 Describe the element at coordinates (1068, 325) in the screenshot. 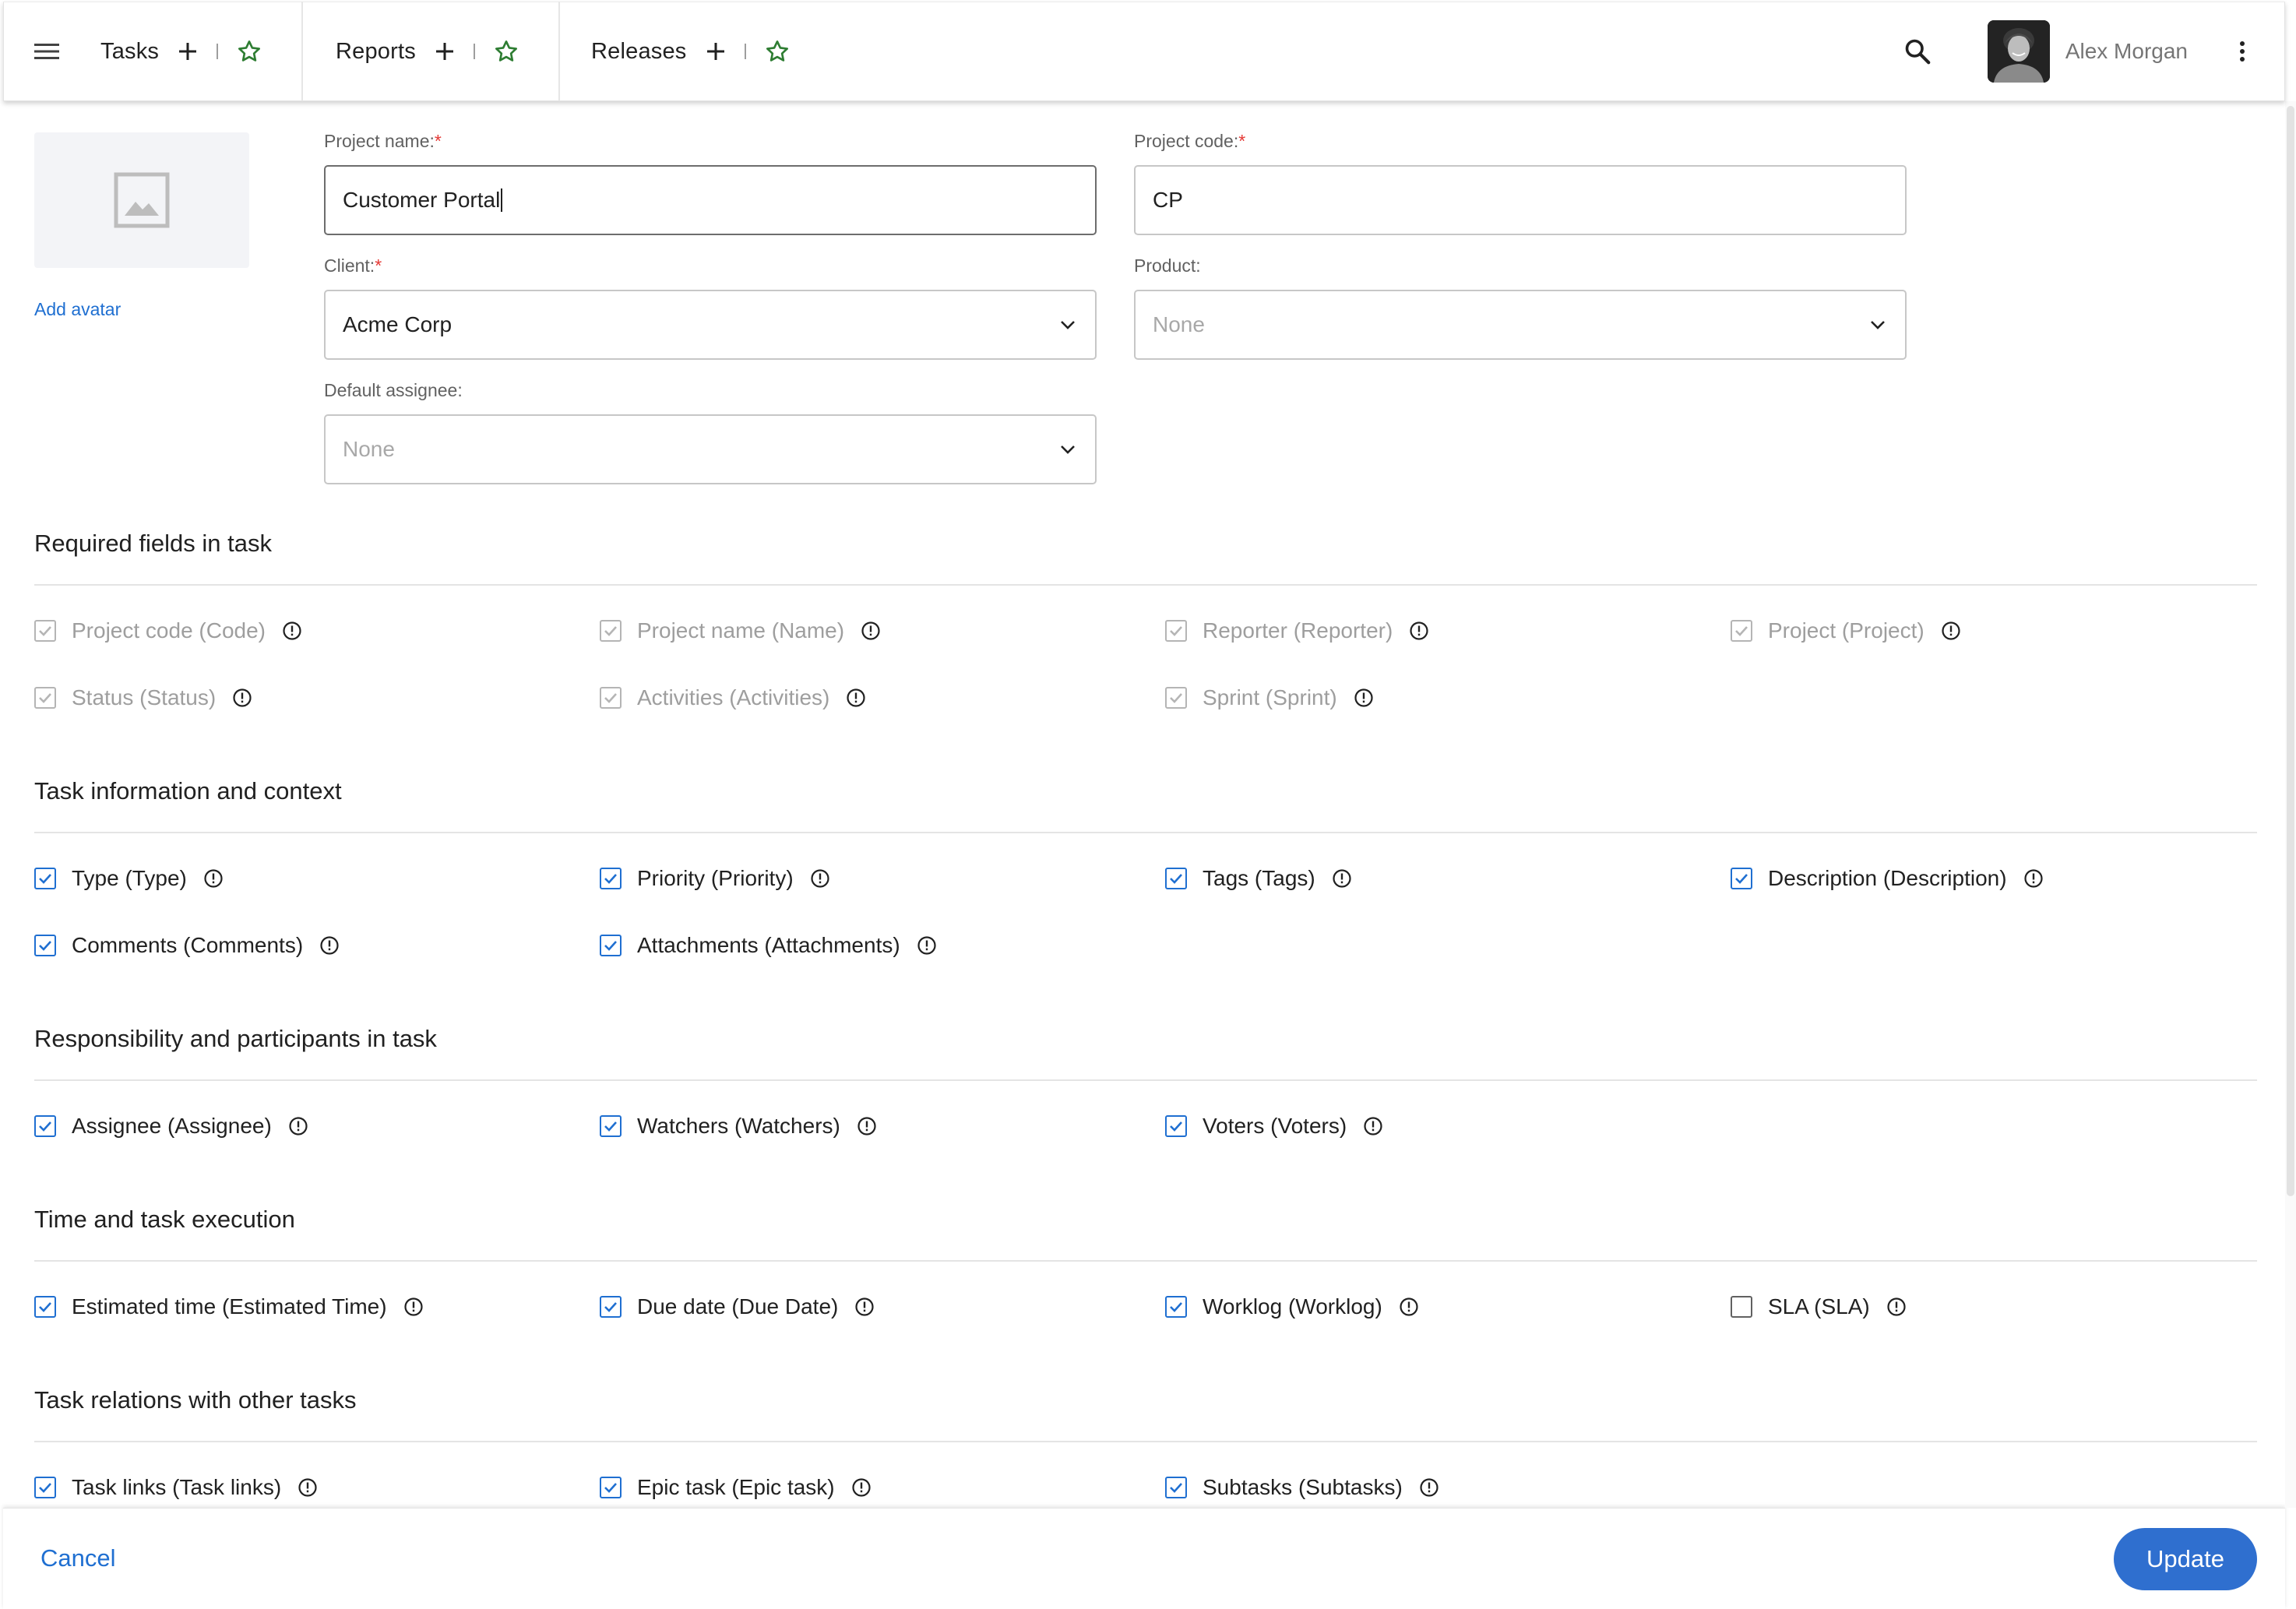

I see `chevron-down-icon` at that location.